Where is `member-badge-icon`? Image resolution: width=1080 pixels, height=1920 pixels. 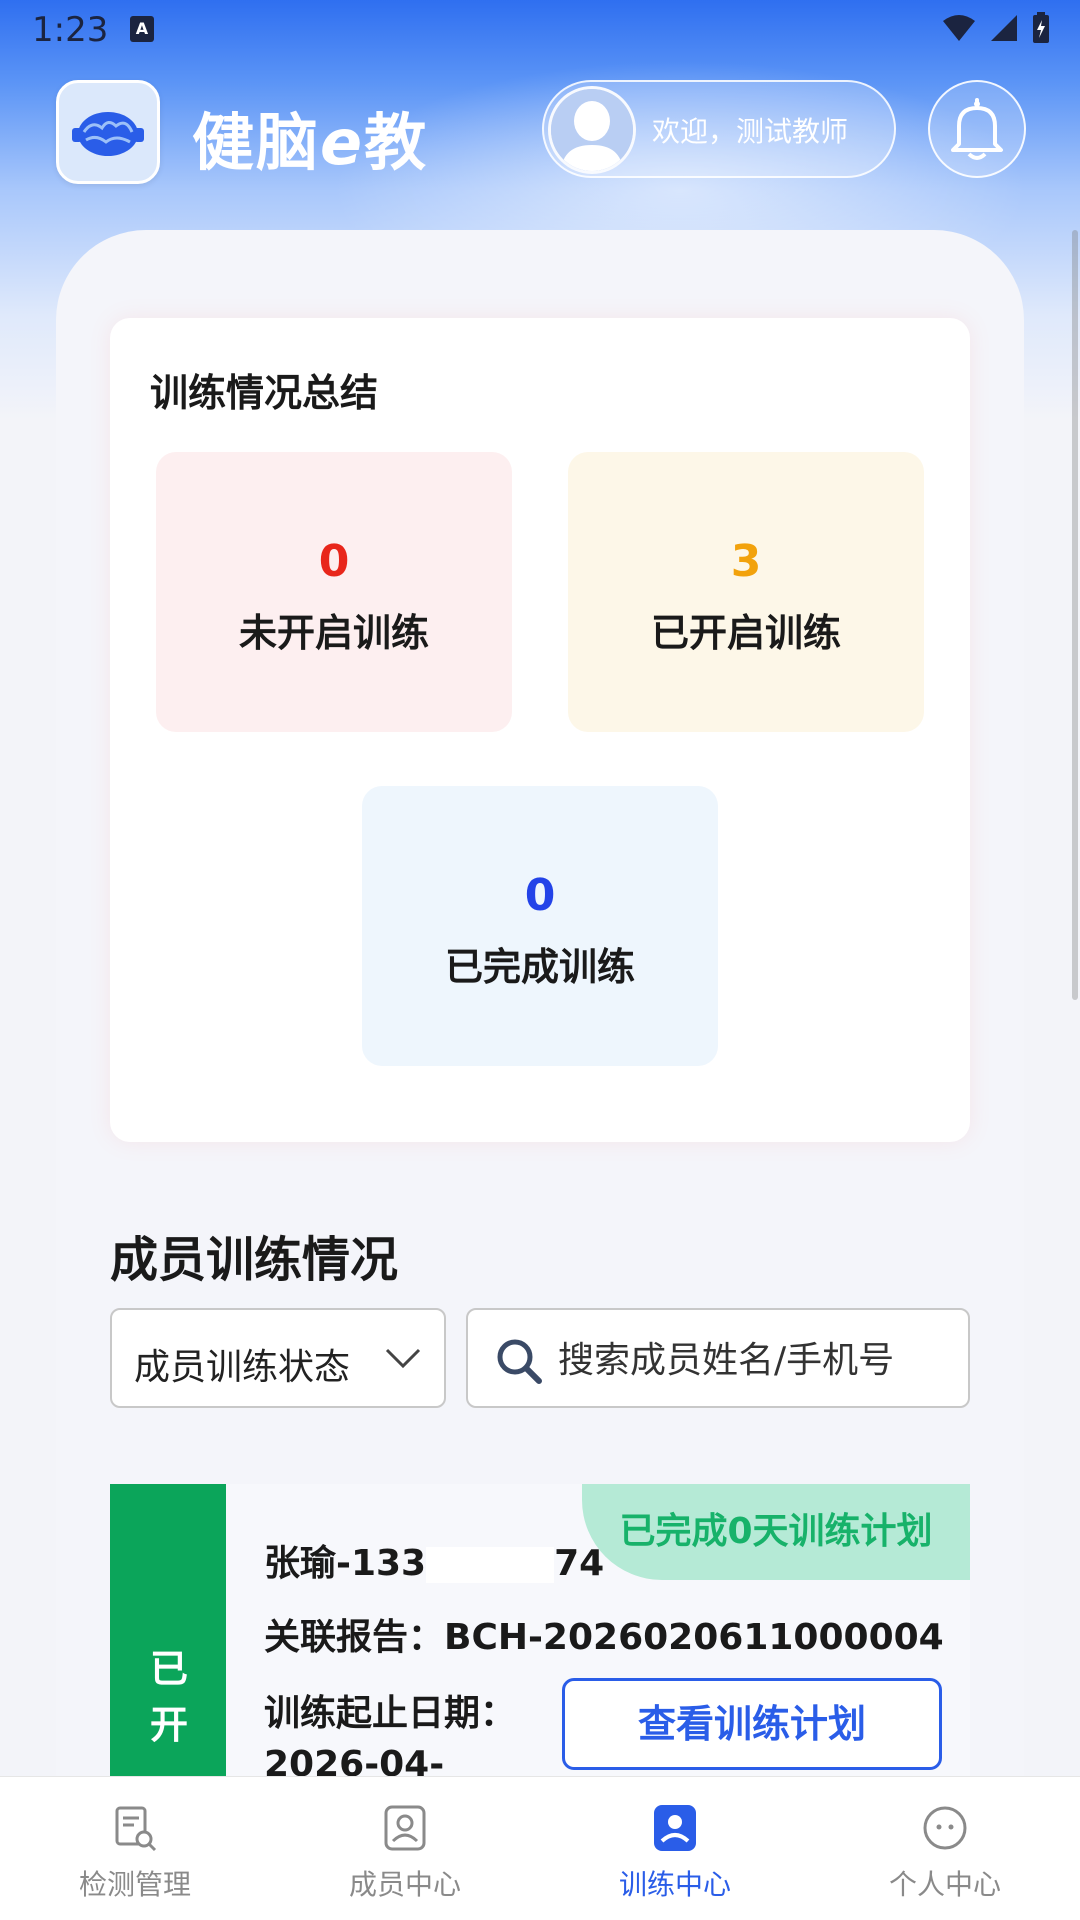 member-badge-icon is located at coordinates (405, 1828).